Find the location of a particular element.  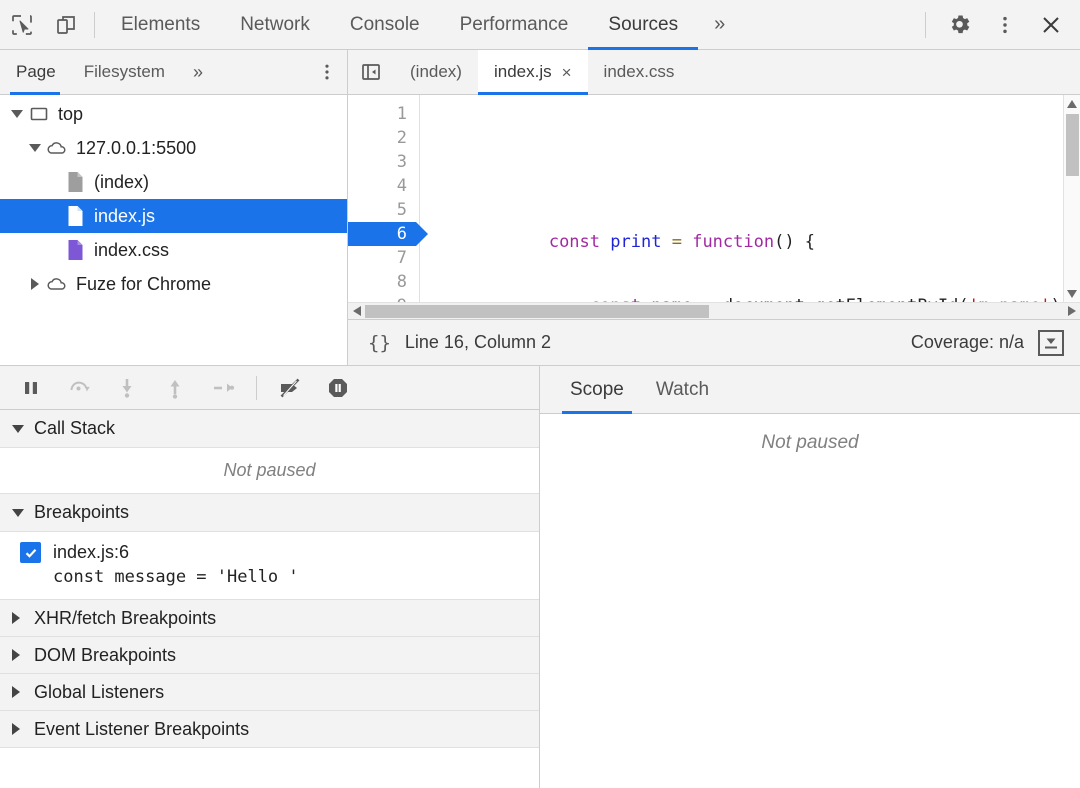

inspect-cursor-icon is located at coordinates (22, 25).